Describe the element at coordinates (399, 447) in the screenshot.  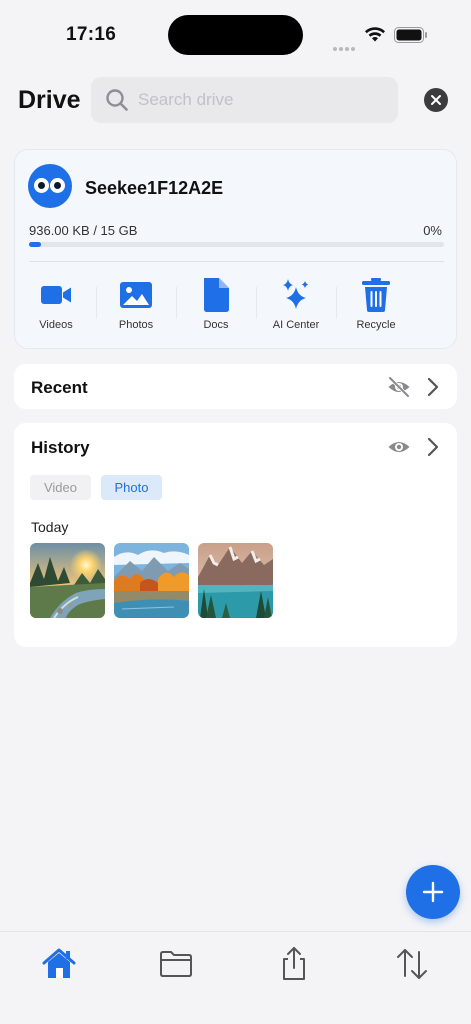
I see `eye-icon` at that location.